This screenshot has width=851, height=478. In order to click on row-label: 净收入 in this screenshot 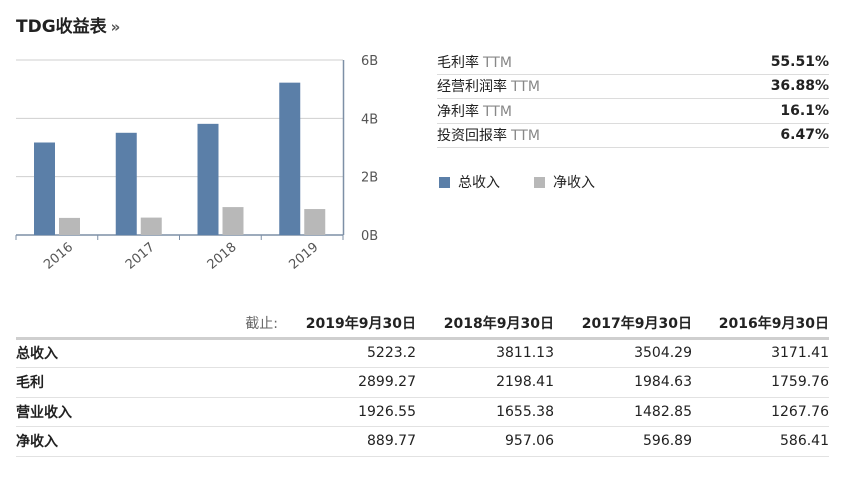, I will do `click(78, 441)`.